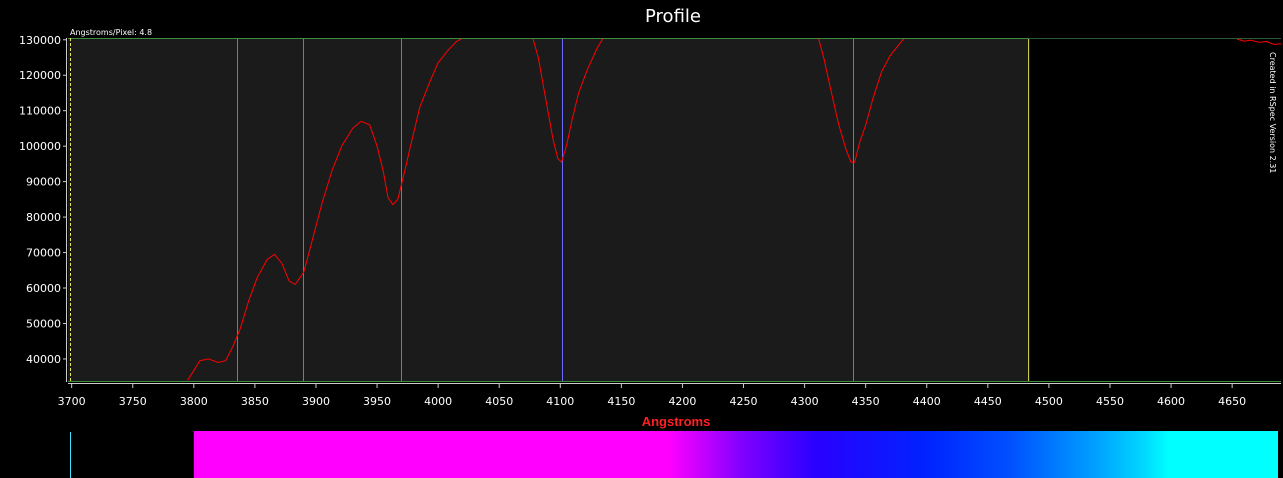  Describe the element at coordinates (43, 182) in the screenshot. I see `y-tick-label: 90000` at that location.